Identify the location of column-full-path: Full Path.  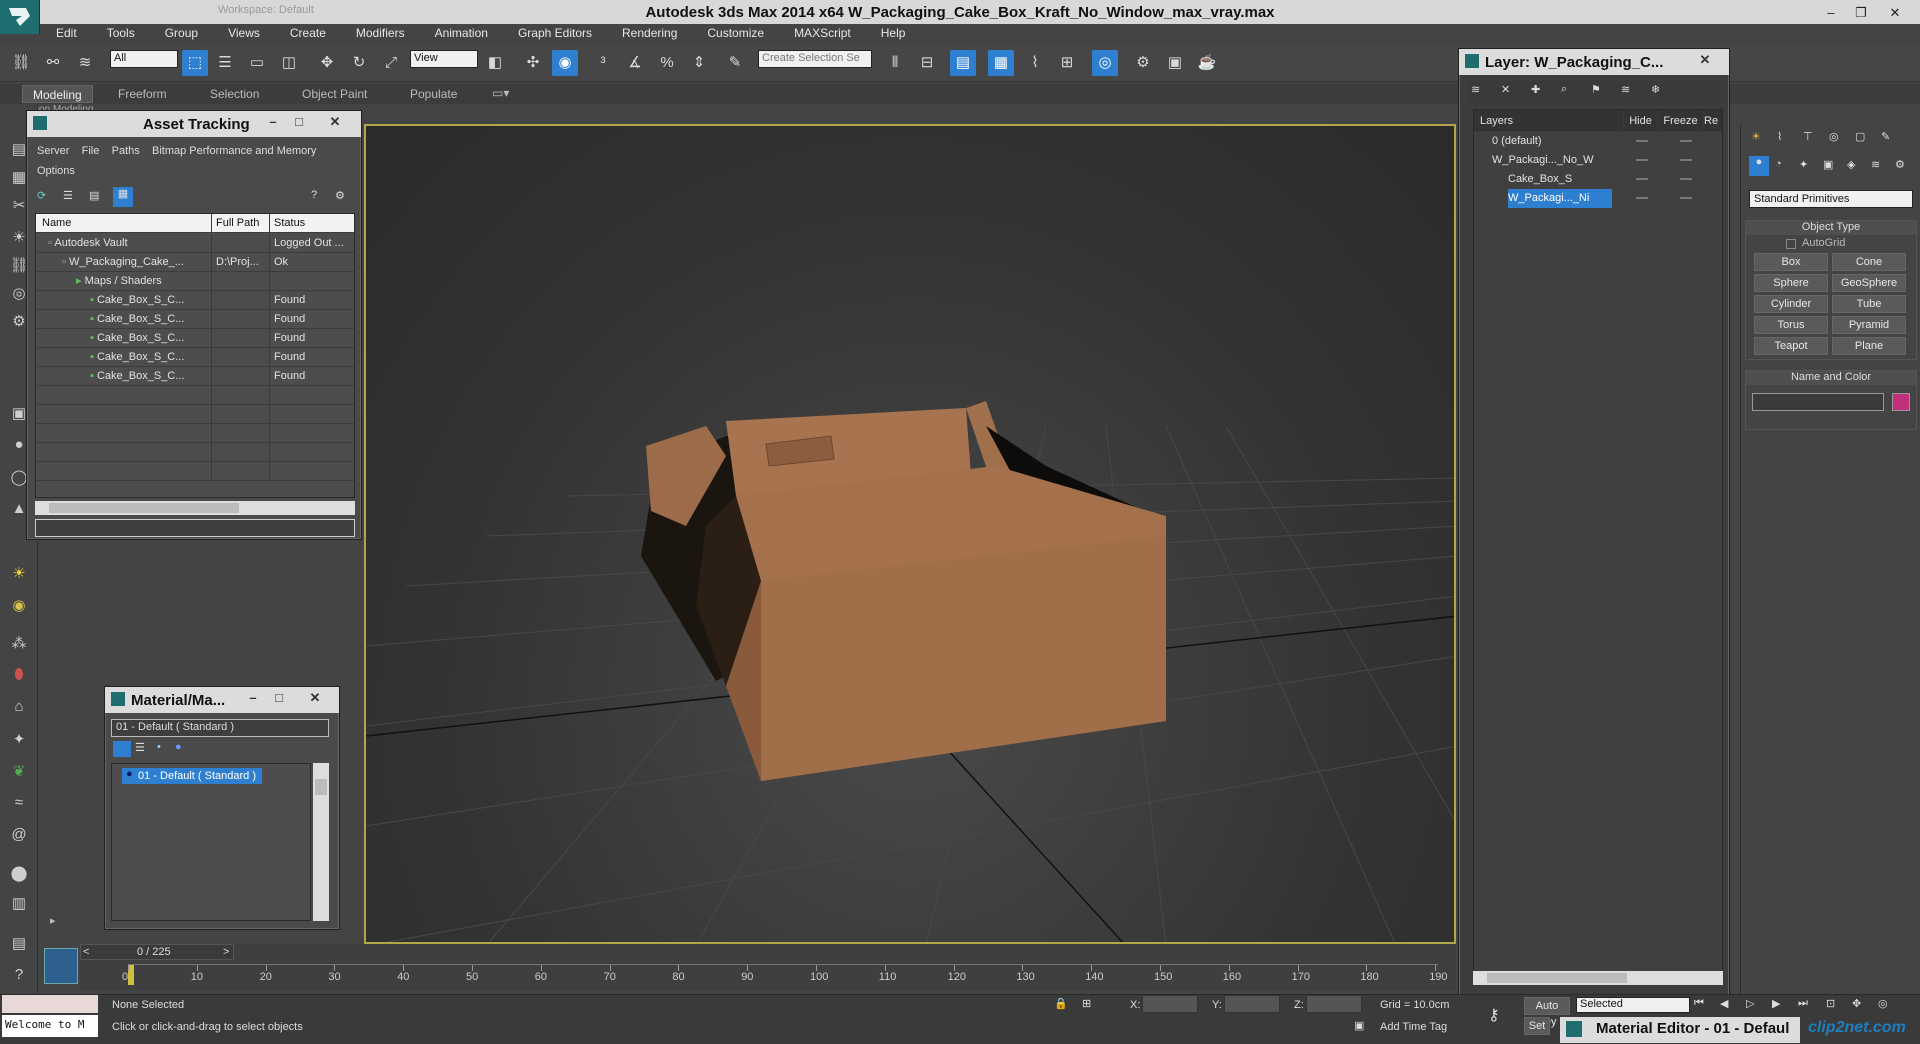
(241, 223).